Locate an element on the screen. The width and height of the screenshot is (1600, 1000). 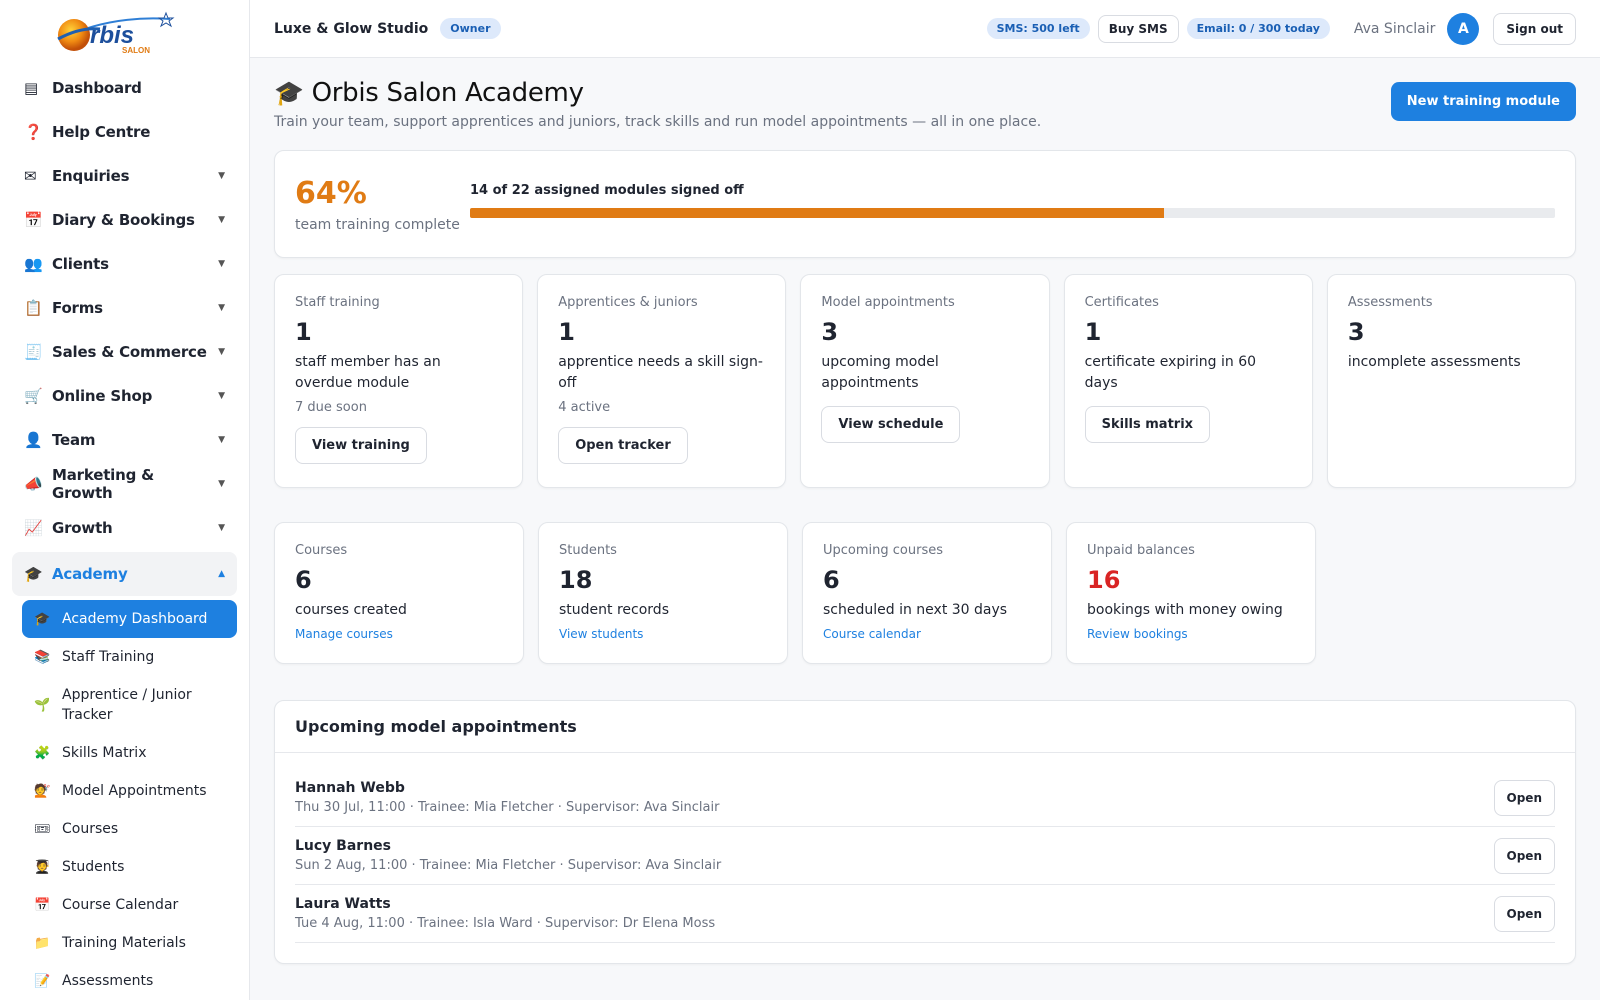
stat-label: Staff training is located at coordinates (337, 302).